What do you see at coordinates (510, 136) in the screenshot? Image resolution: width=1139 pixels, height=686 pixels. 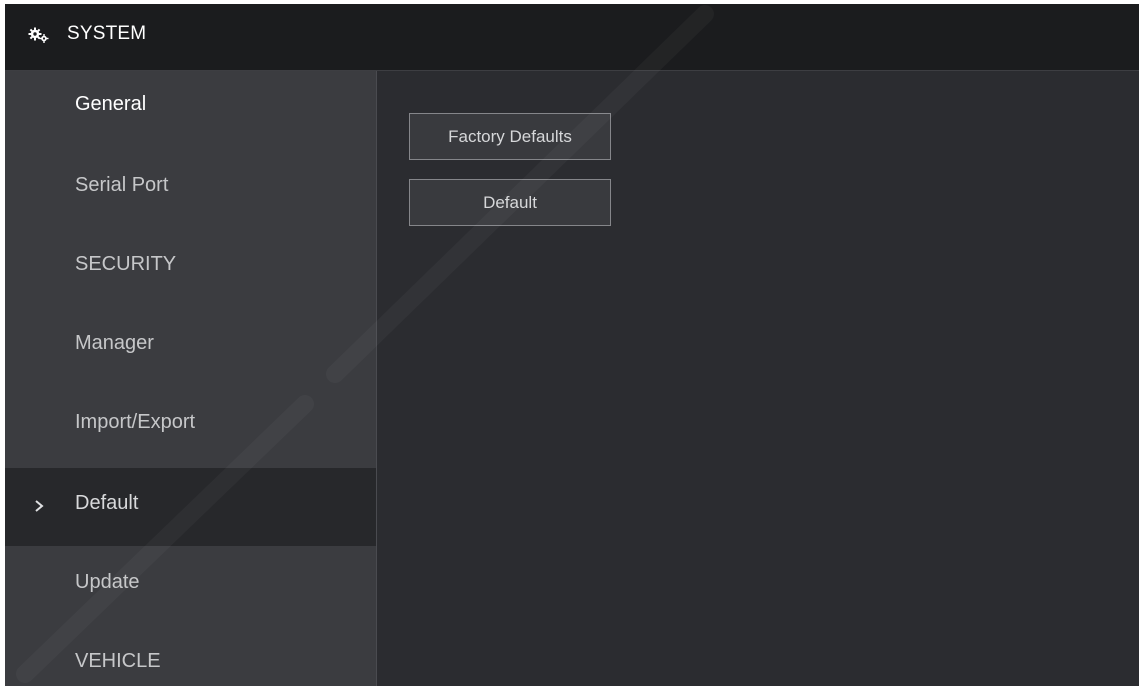 I see `factory-defaults-button: Factory Defaults` at bounding box center [510, 136].